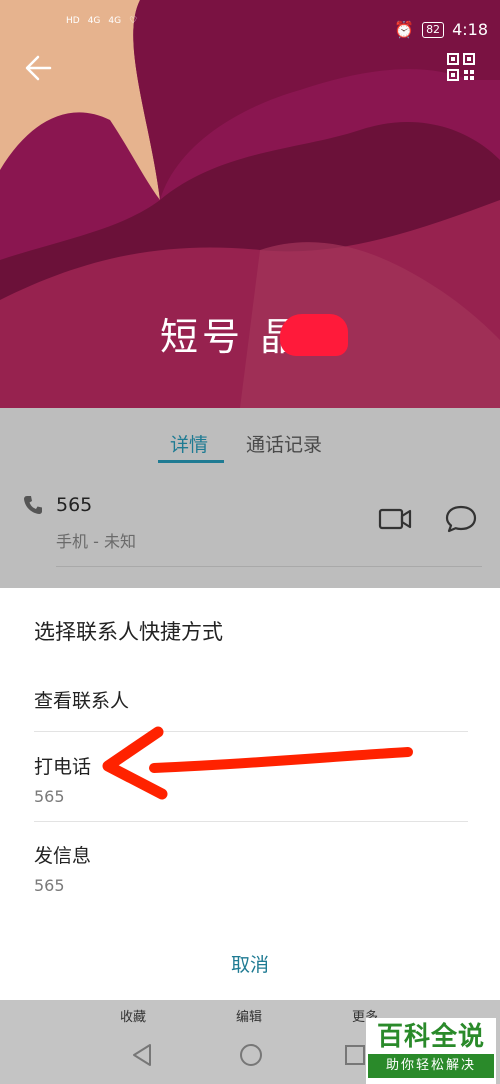 The image size is (500, 1084). Describe the element at coordinates (82, 701) in the screenshot. I see `option-label: 查看联系人` at that location.